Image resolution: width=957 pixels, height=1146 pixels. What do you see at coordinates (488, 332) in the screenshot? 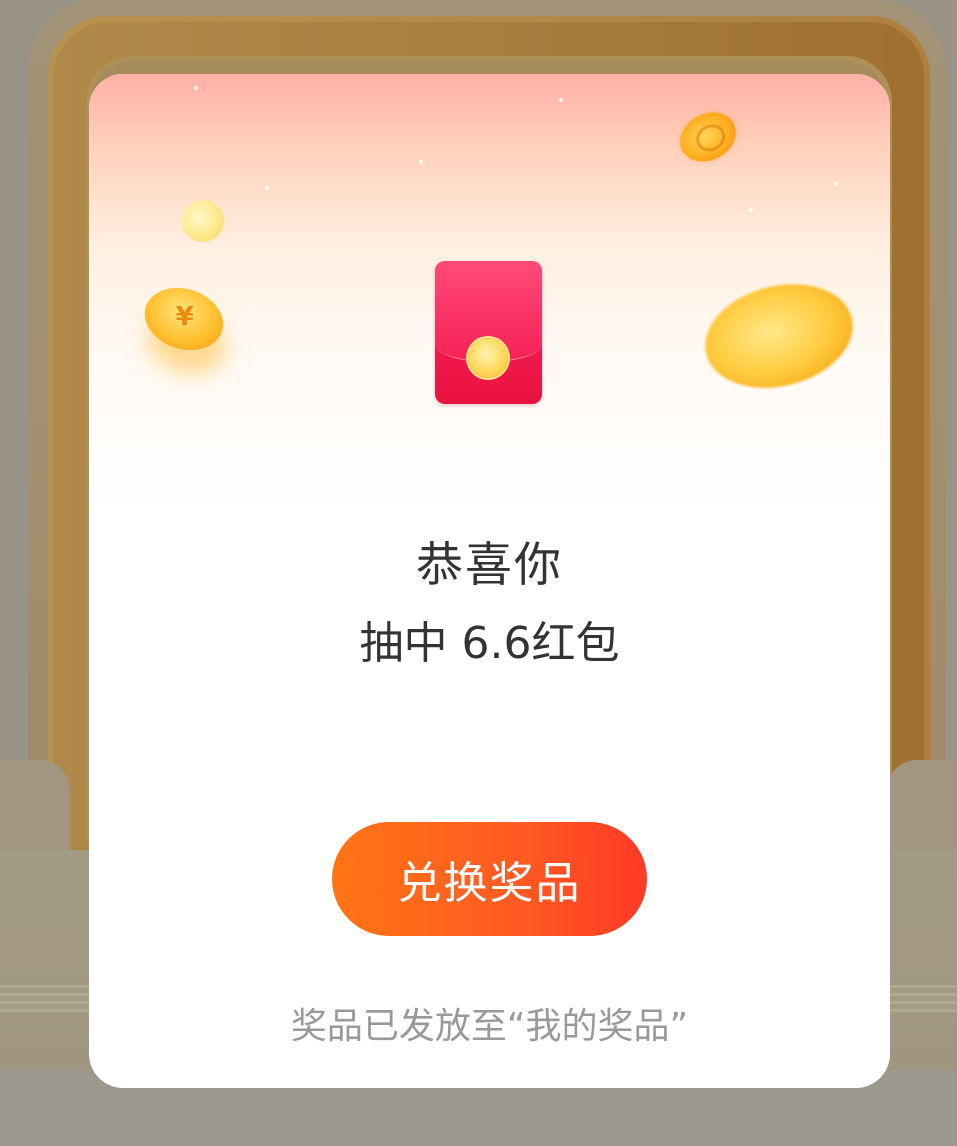
I see `red-envelope-icon` at bounding box center [488, 332].